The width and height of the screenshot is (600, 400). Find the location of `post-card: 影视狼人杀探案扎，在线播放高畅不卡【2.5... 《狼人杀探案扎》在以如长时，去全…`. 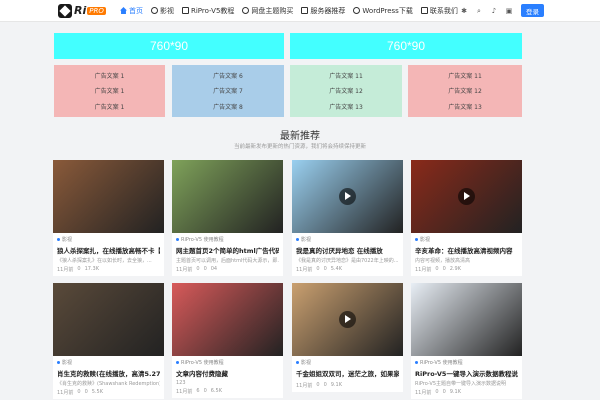

post-card: 影视狼人杀探案扎，在线播放高畅不卡【2.5... 《狼人杀探案扎》在以如长时，去全… is located at coordinates (108, 218).